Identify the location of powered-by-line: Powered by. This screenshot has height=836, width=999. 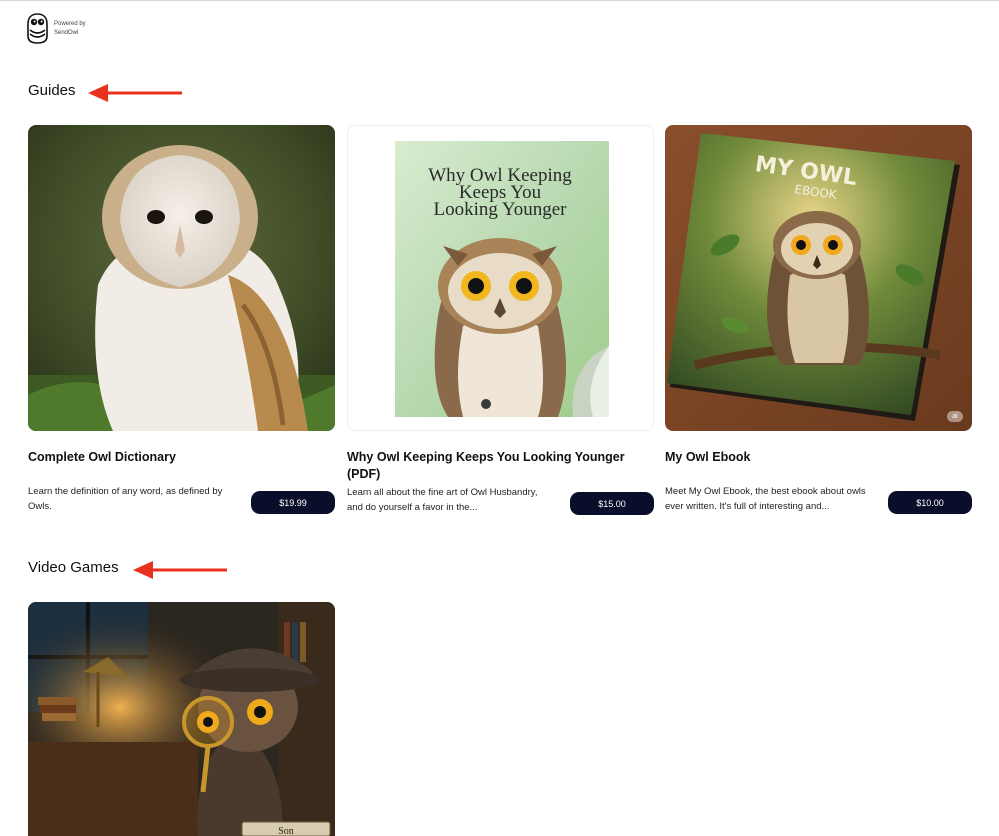
(70, 23).